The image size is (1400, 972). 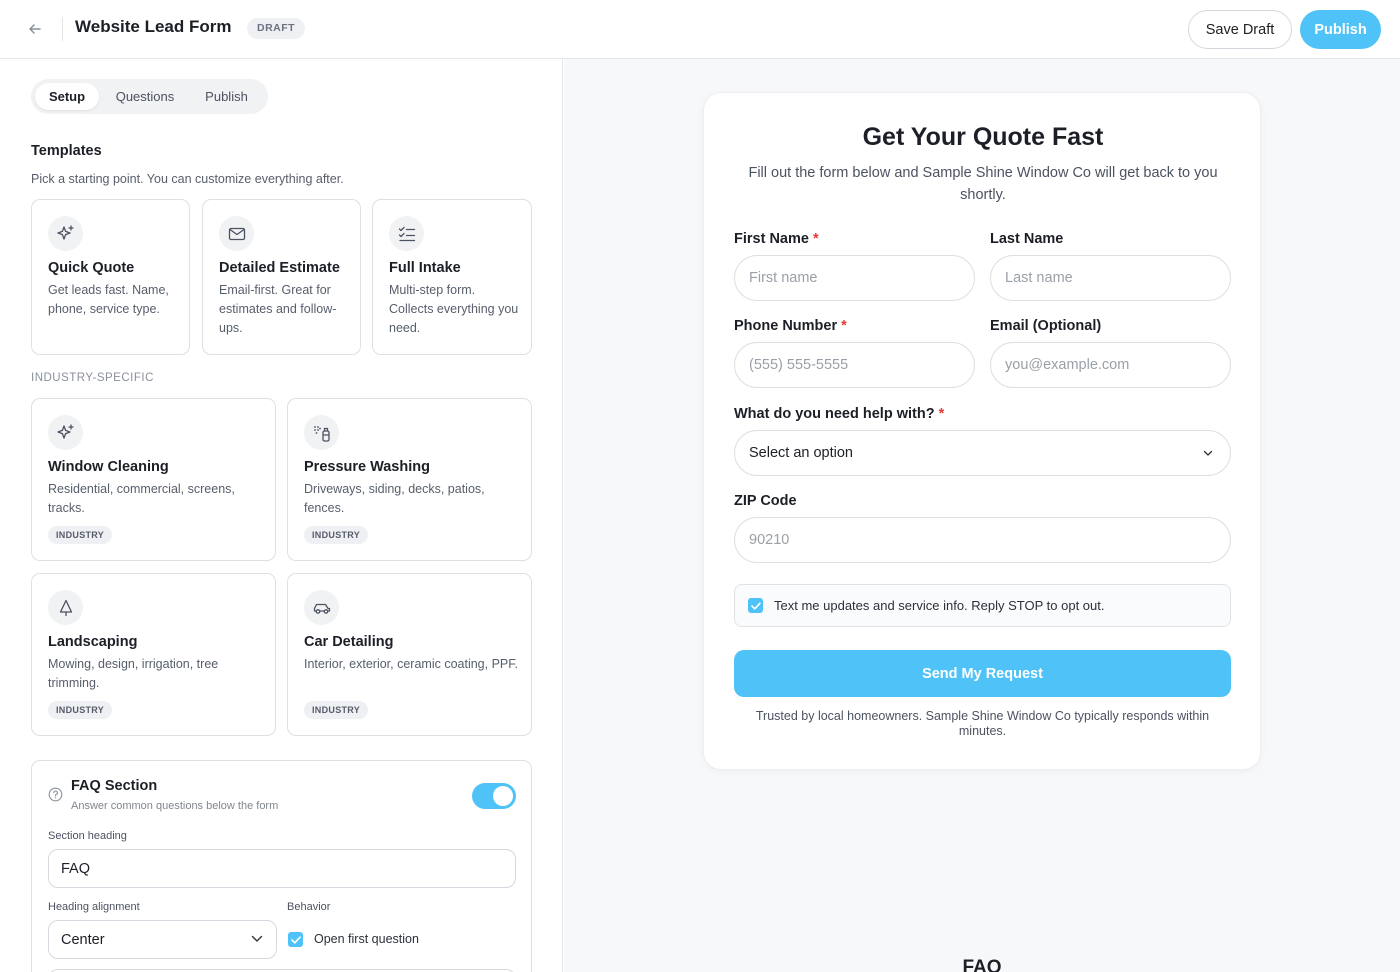 What do you see at coordinates (153, 26) in the screenshot?
I see `page-title: Website Lead Form` at bounding box center [153, 26].